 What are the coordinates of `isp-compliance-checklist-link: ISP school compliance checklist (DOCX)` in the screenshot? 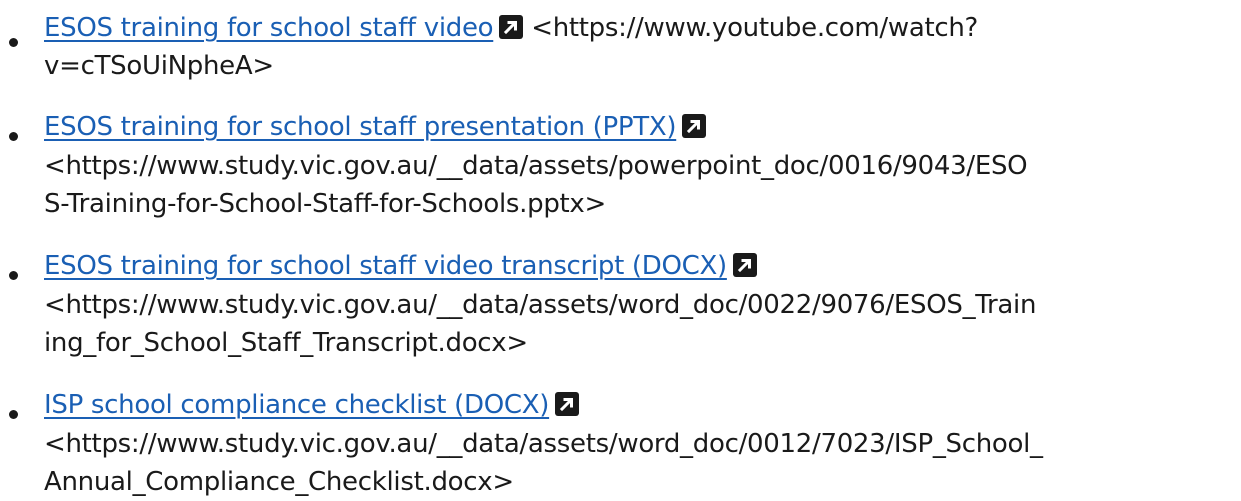 It's located at (296, 405).